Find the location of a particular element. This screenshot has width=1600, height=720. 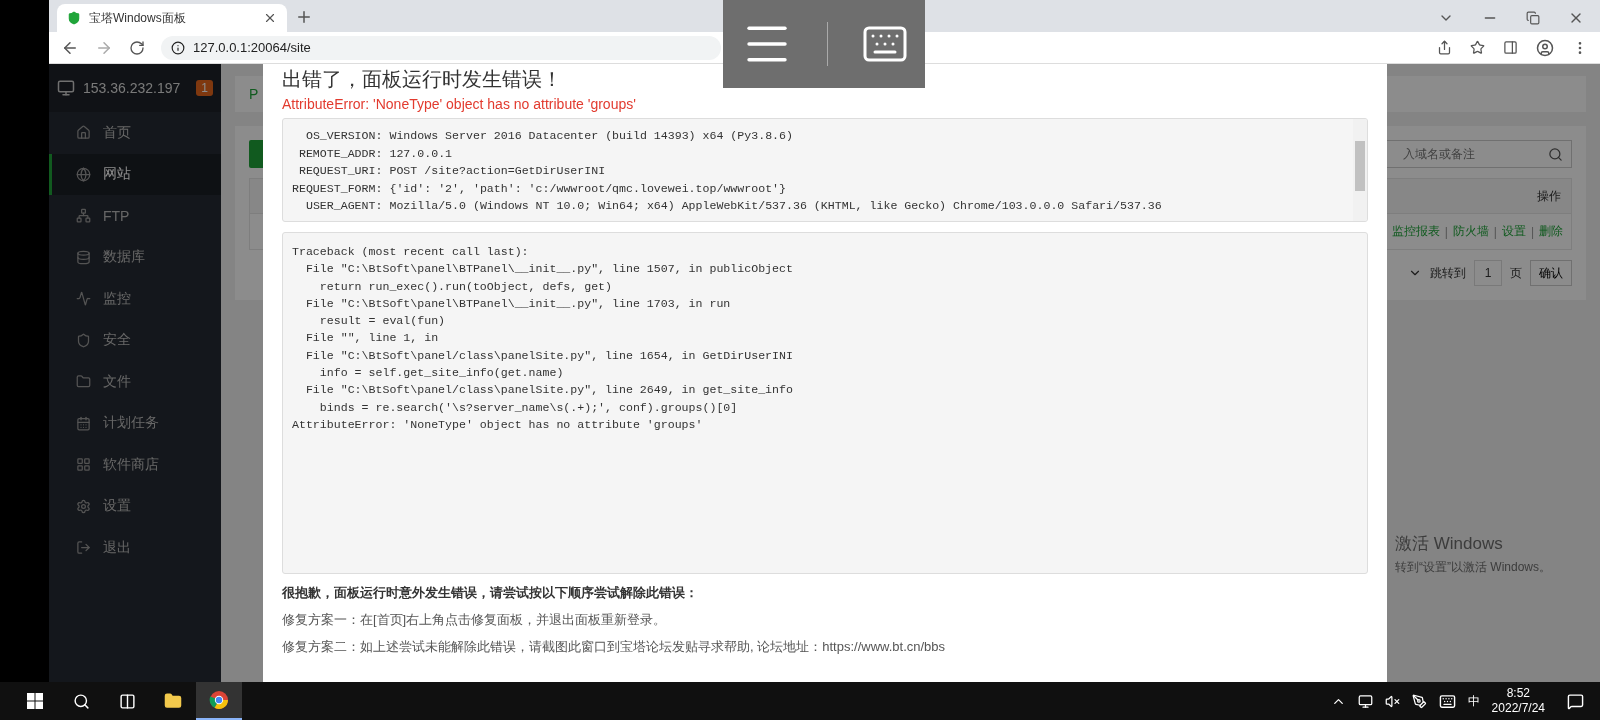

settings-icon is located at coordinates (83, 506).